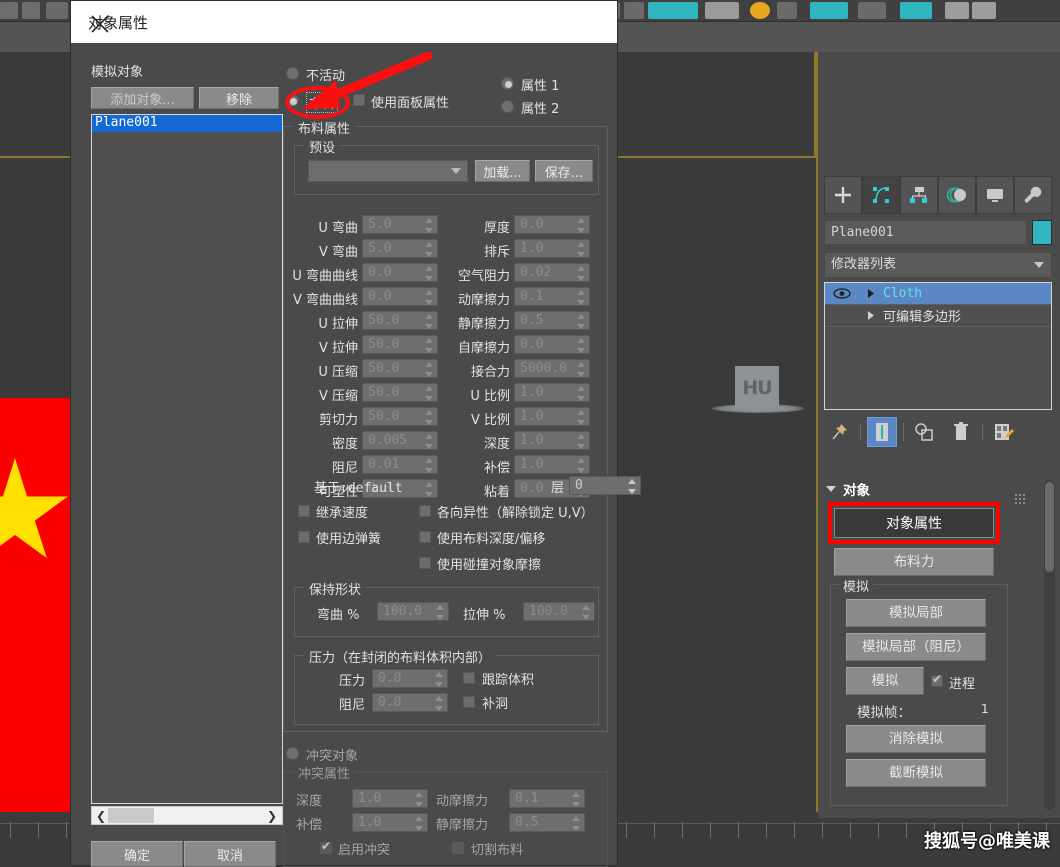 The height and width of the screenshot is (867, 1060). I want to click on toolbar-icon-gear, so click(760, 10).